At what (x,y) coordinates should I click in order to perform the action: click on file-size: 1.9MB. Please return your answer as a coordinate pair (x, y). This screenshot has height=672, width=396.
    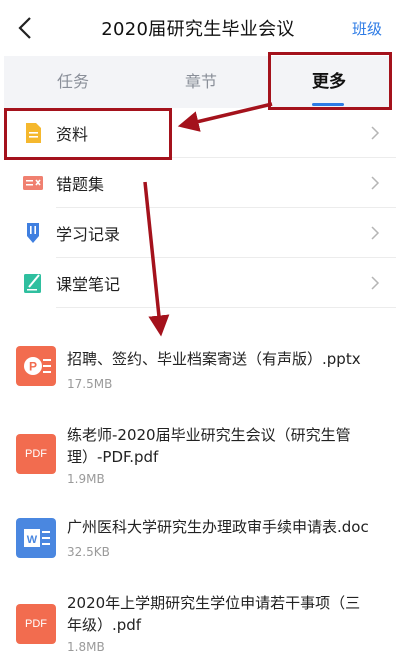
    Looking at the image, I should click on (86, 479).